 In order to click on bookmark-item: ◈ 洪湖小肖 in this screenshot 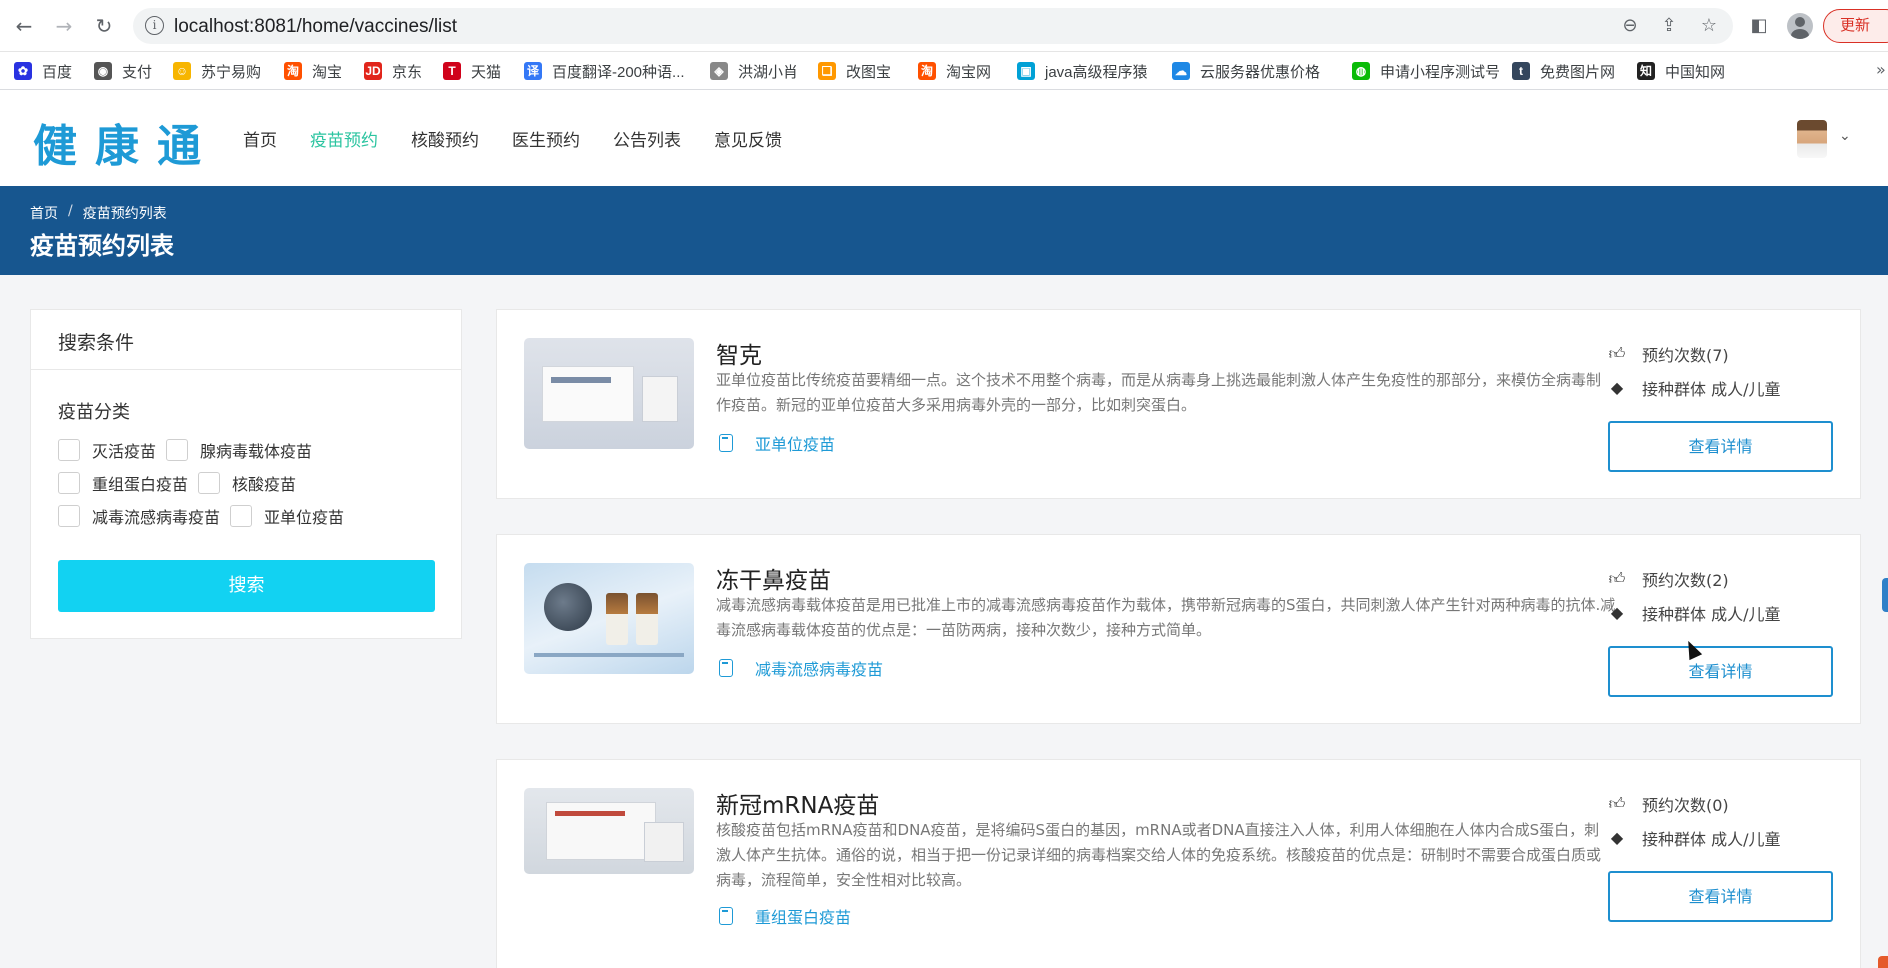, I will do `click(754, 71)`.